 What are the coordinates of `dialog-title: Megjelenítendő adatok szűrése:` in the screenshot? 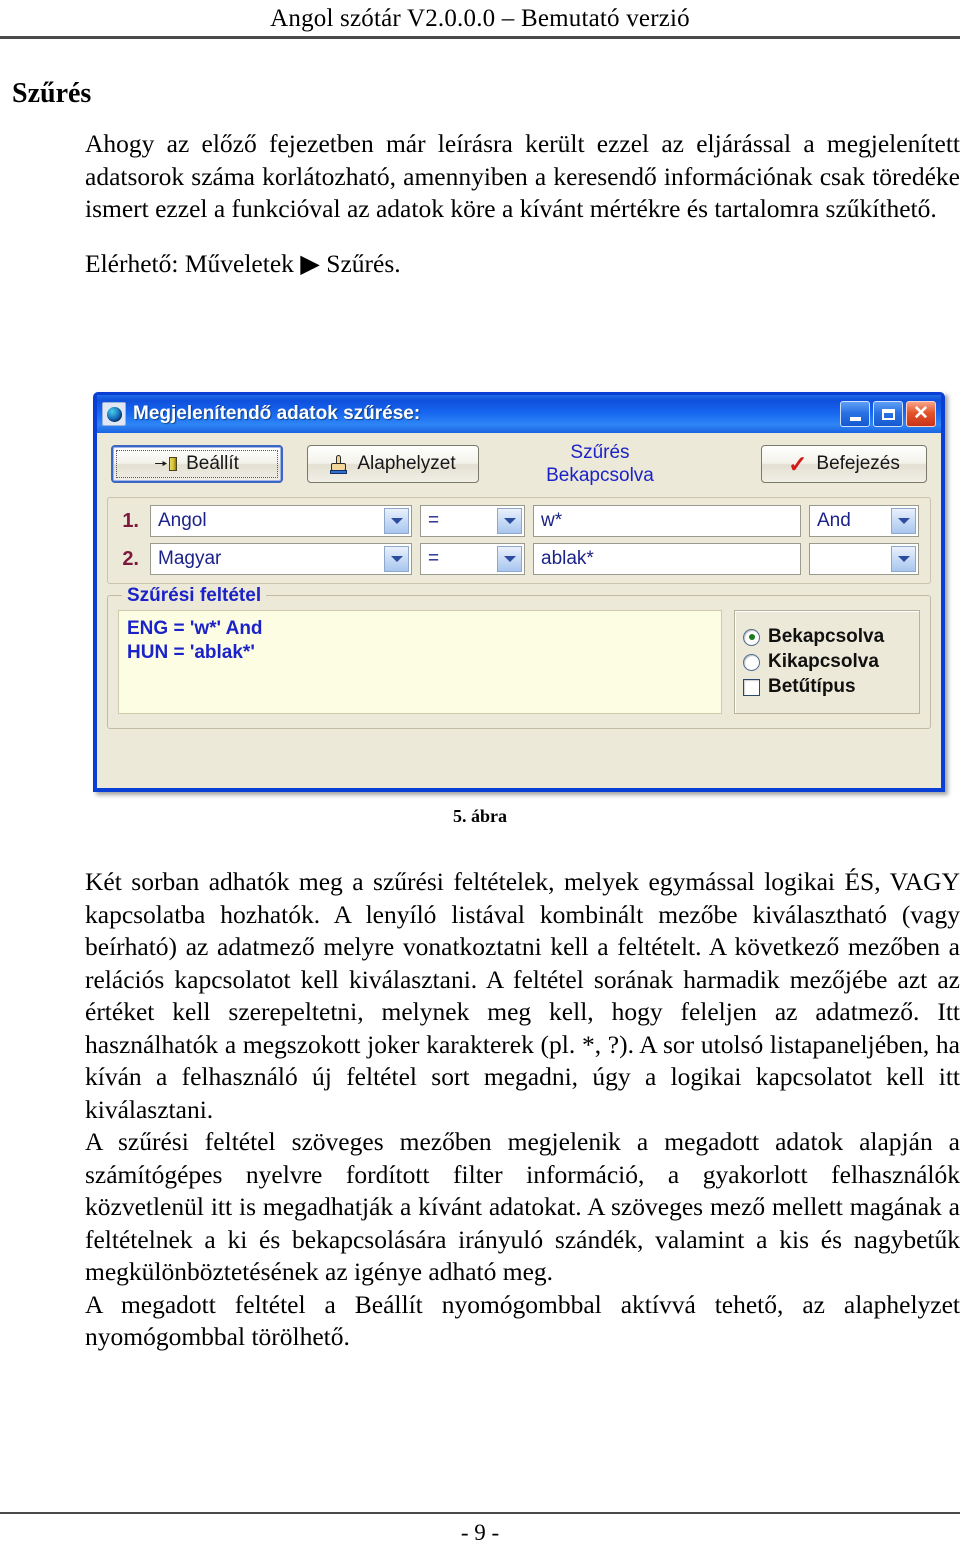 It's located at (277, 413).